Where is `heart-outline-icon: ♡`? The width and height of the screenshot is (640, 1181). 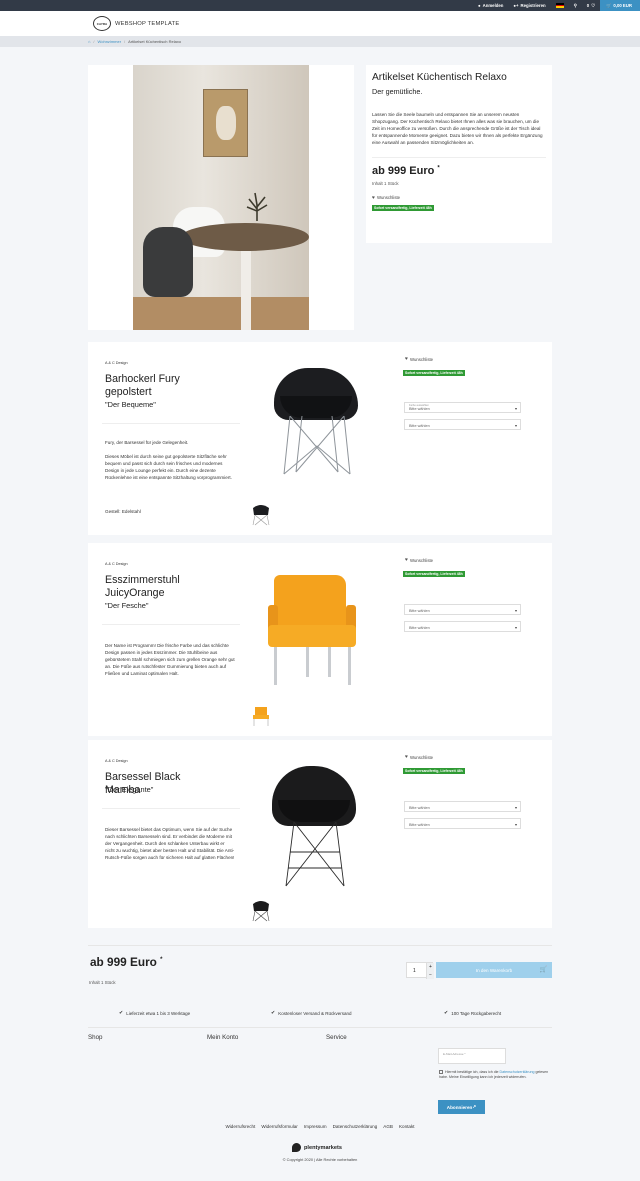
heart-outline-icon: ♡ is located at coordinates (593, 5).